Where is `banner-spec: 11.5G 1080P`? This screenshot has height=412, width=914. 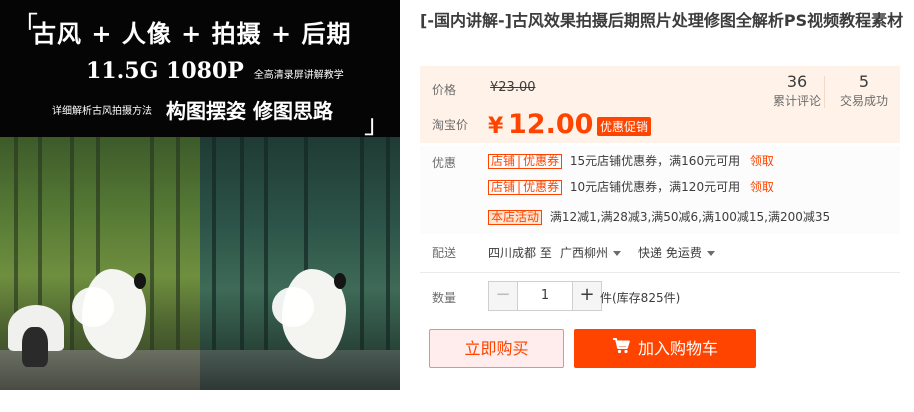 banner-spec: 11.5G 1080P is located at coordinates (165, 71).